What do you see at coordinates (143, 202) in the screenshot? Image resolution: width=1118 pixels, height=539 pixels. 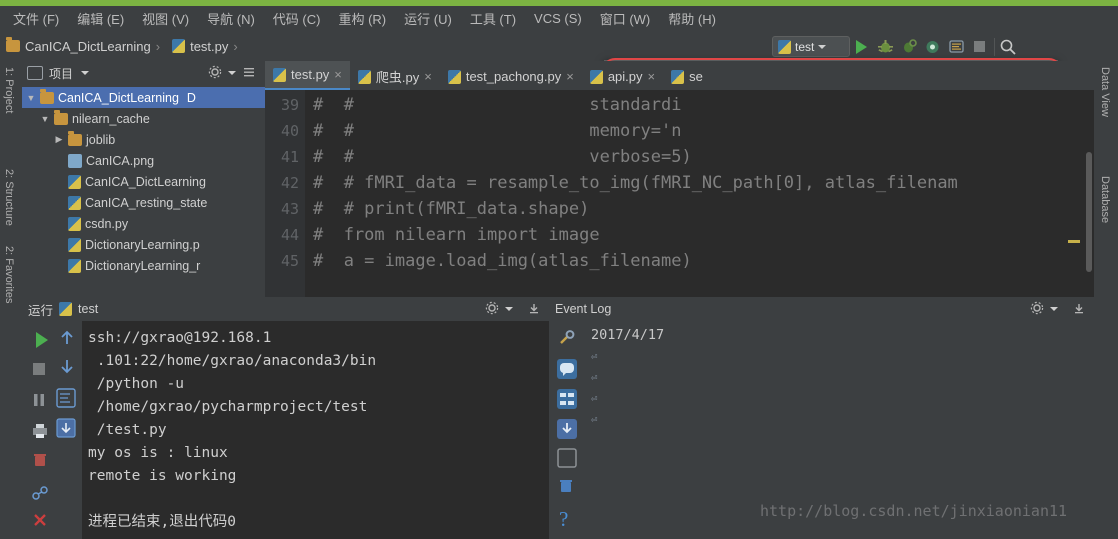 I see `tree-node: CanICA_resting_state` at bounding box center [143, 202].